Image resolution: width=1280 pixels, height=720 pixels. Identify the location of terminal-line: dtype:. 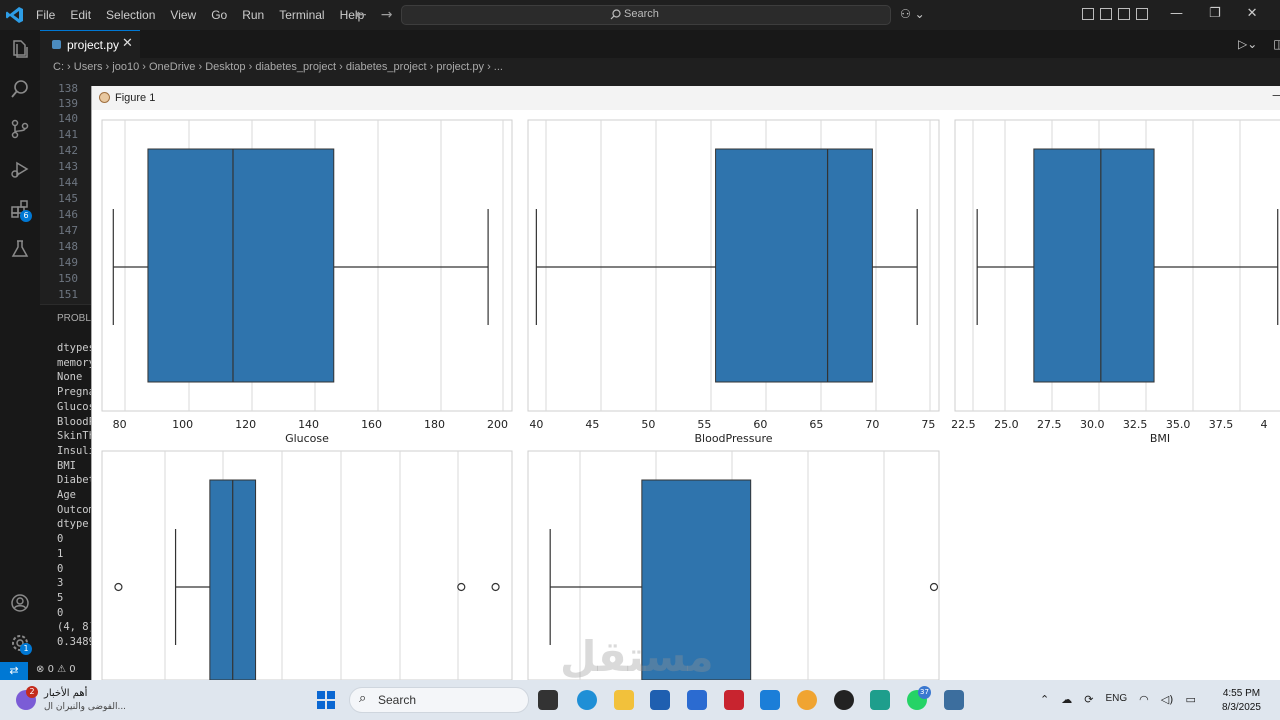
(76, 524).